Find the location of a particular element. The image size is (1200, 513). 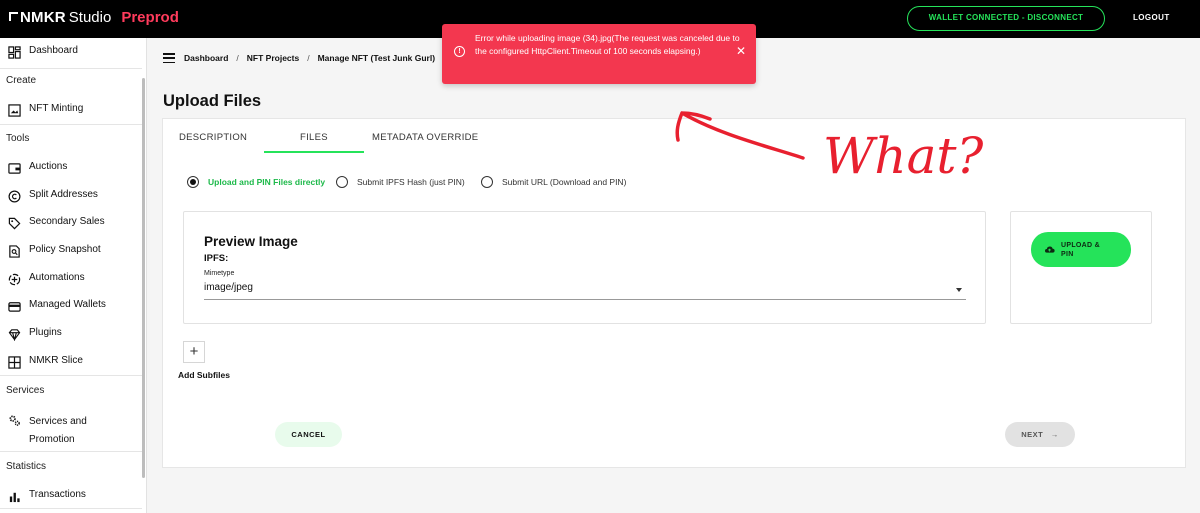

sidebar-section-statistics: Statistics is located at coordinates (26, 466).